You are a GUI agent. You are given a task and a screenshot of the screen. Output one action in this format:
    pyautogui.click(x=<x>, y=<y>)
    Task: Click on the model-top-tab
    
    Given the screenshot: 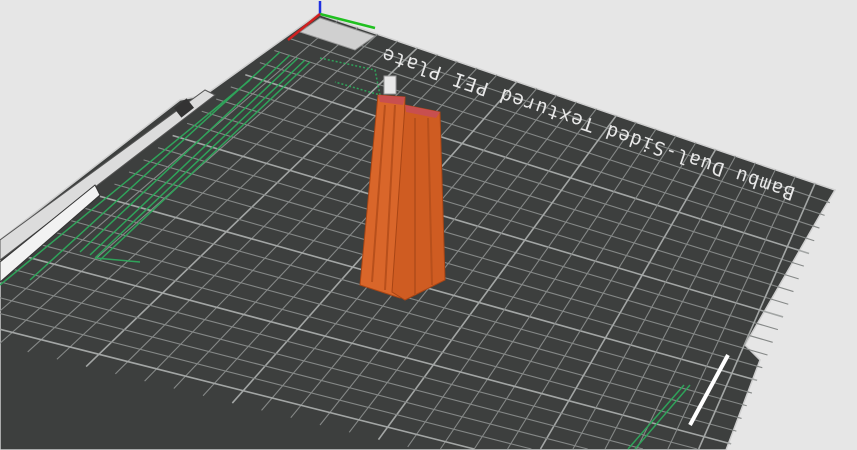 What is the action you would take?
    pyautogui.click(x=390, y=85)
    